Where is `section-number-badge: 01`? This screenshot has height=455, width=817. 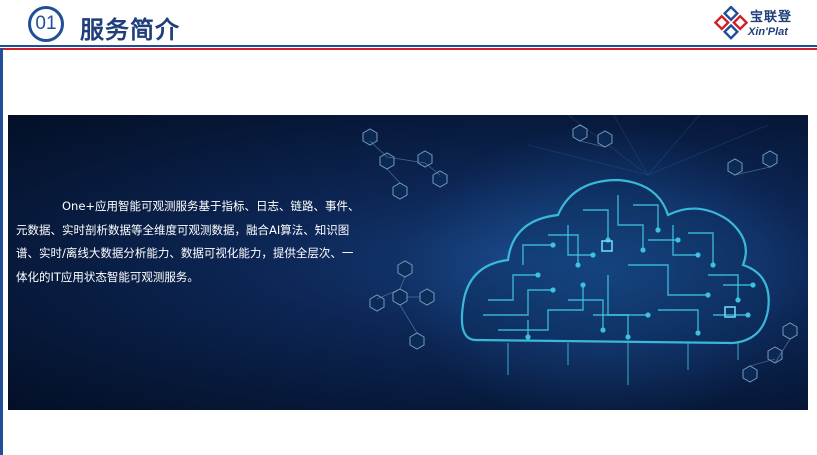 section-number-badge: 01 is located at coordinates (46, 24).